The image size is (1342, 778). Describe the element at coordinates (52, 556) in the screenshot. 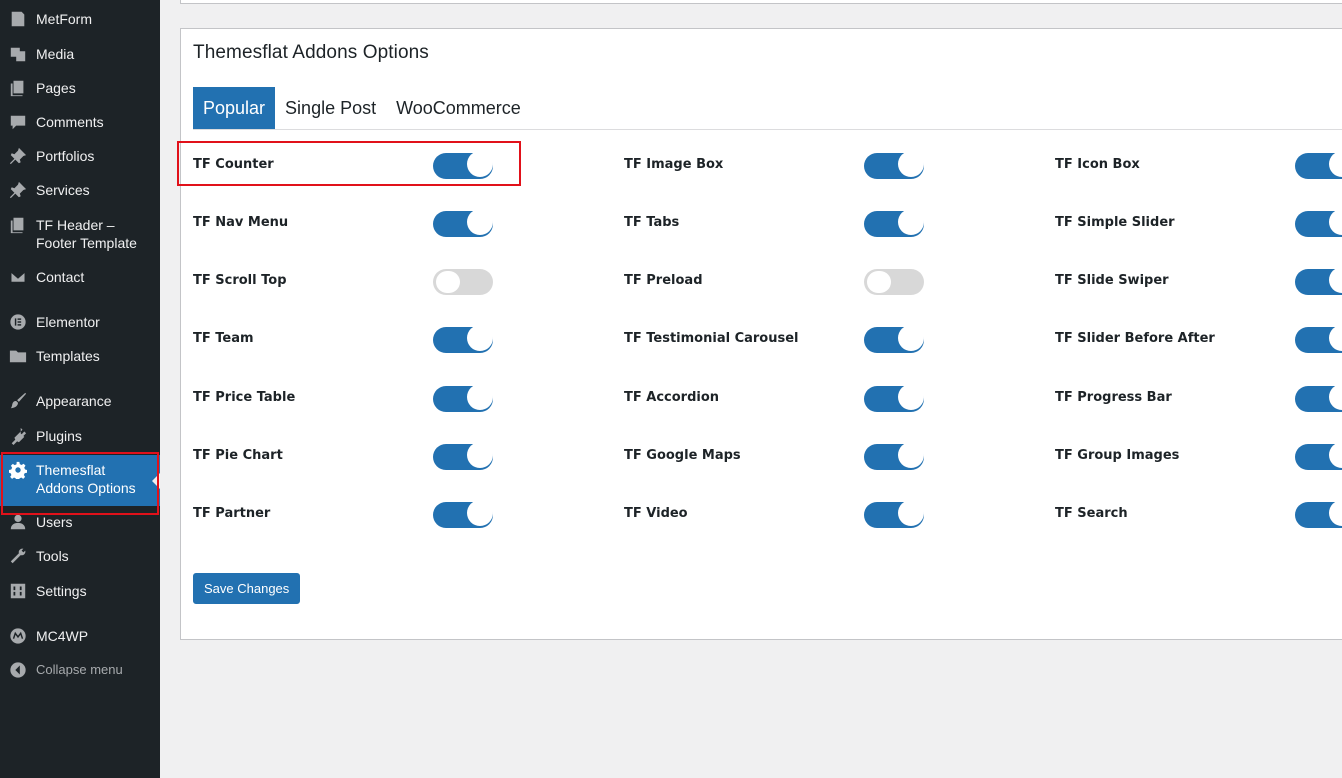

I see `sidebar-item-label: Tools` at that location.